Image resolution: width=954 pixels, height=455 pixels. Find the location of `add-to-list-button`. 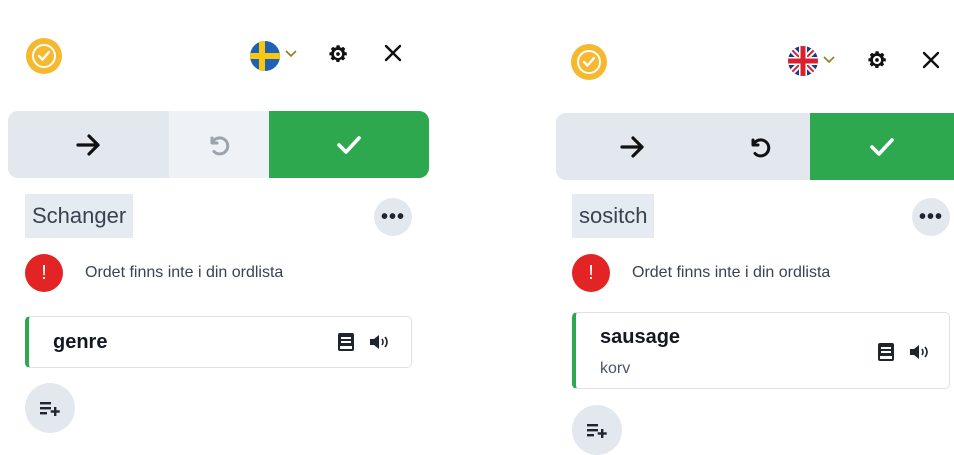

add-to-list-button is located at coordinates (50, 408).